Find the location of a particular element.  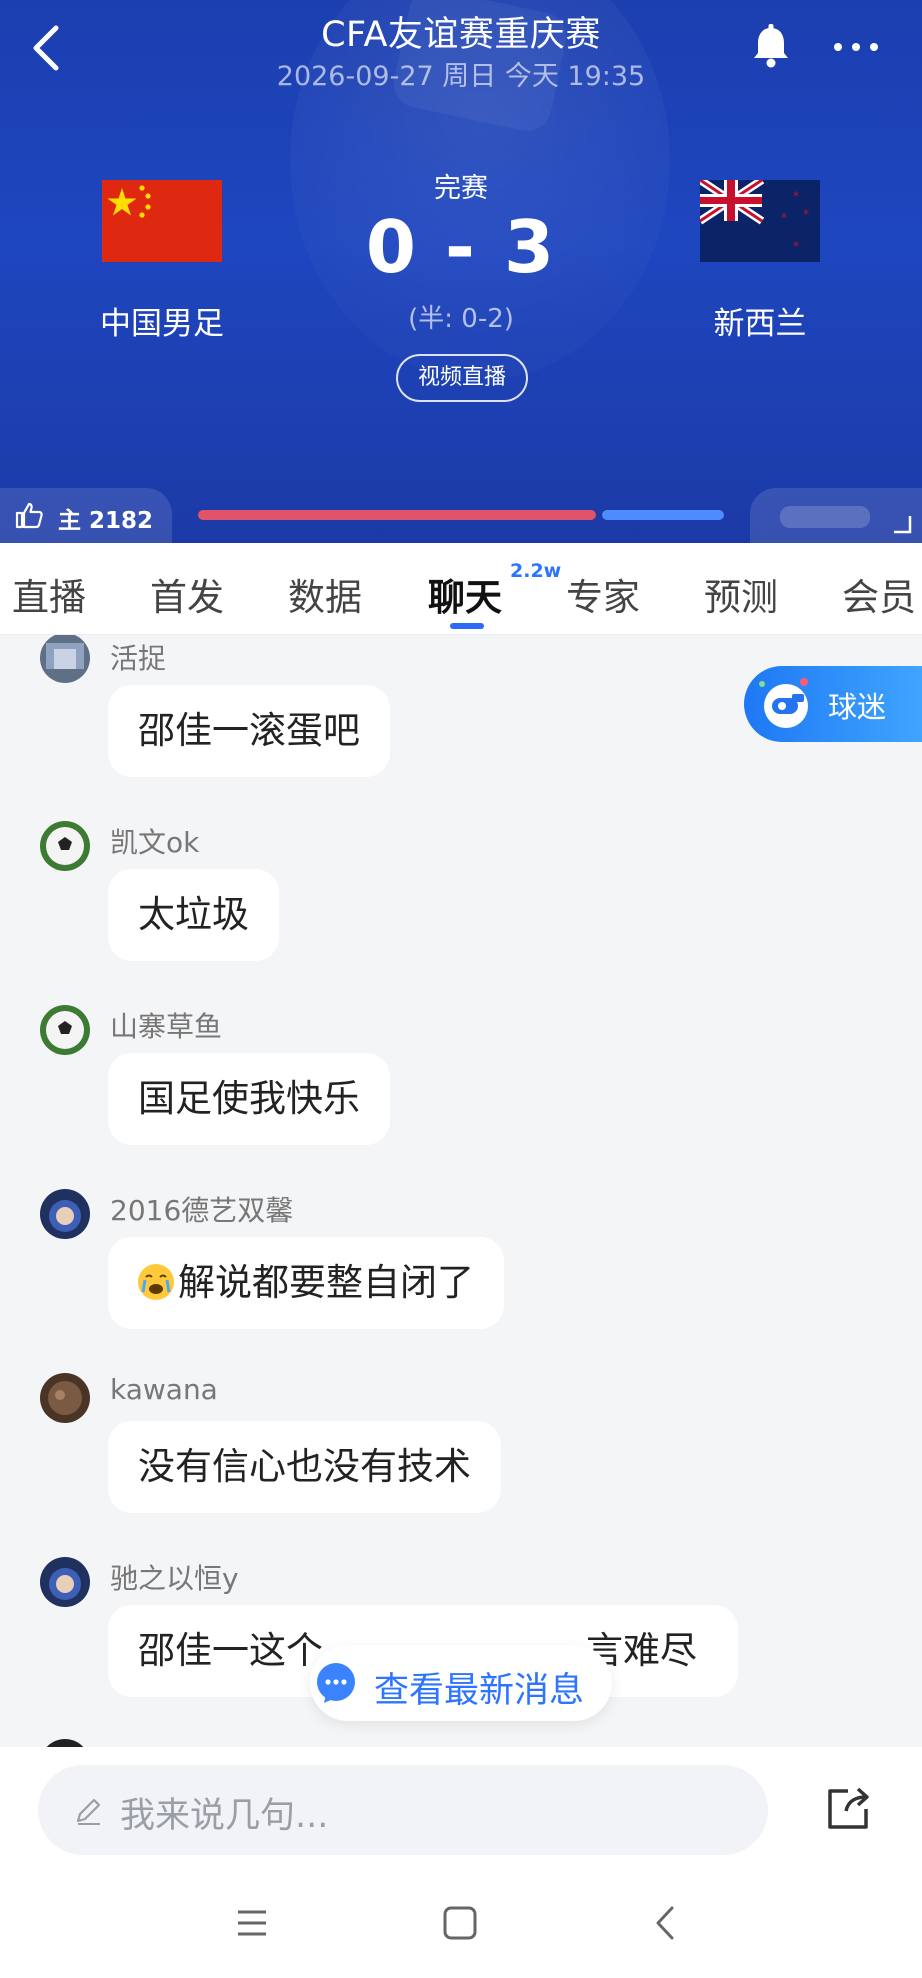

home-like-count: 主 2182 is located at coordinates (106, 521).